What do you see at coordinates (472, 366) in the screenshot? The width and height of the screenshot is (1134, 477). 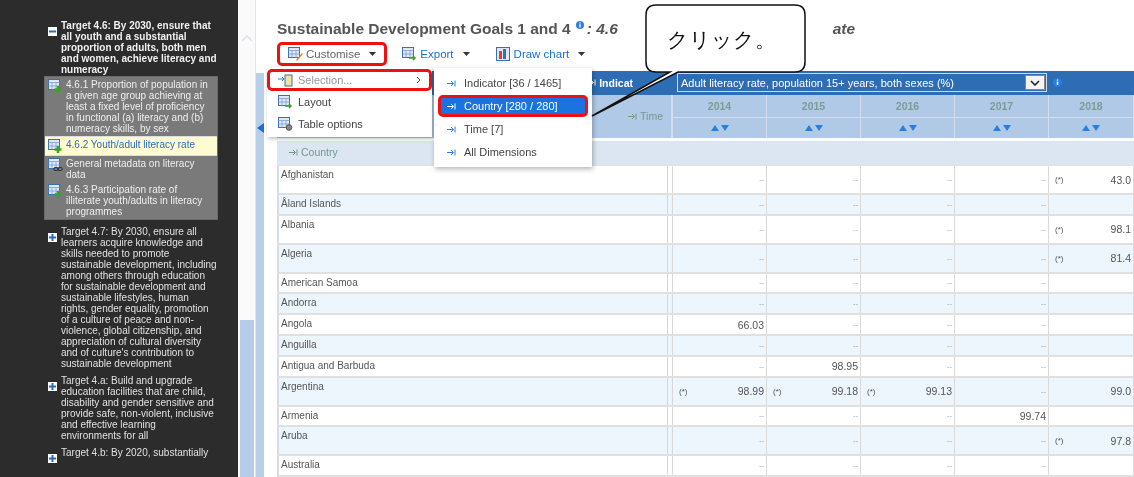 I see `country-cell: Antigua and Barbuda` at bounding box center [472, 366].